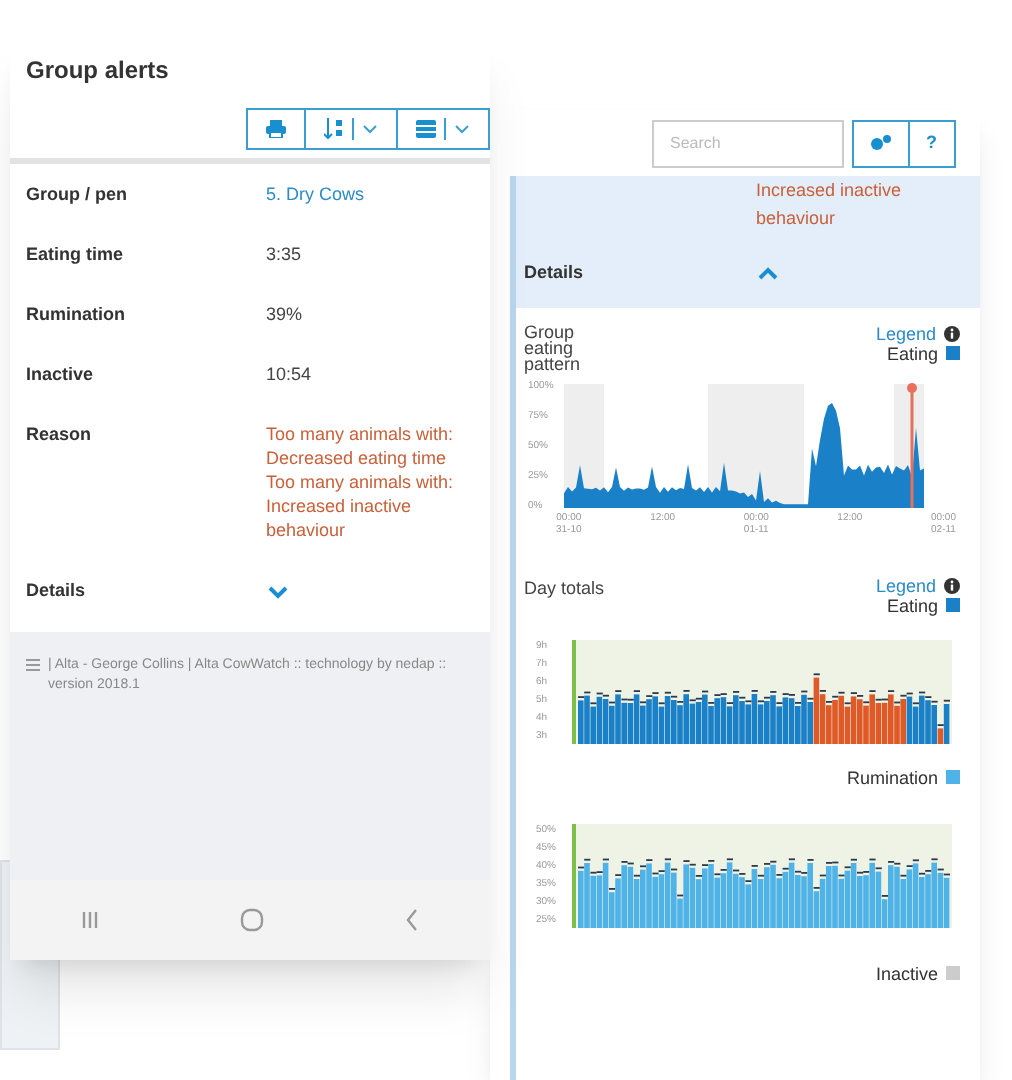 The height and width of the screenshot is (1080, 1012). What do you see at coordinates (252, 920) in the screenshot?
I see `home-icon` at bounding box center [252, 920].